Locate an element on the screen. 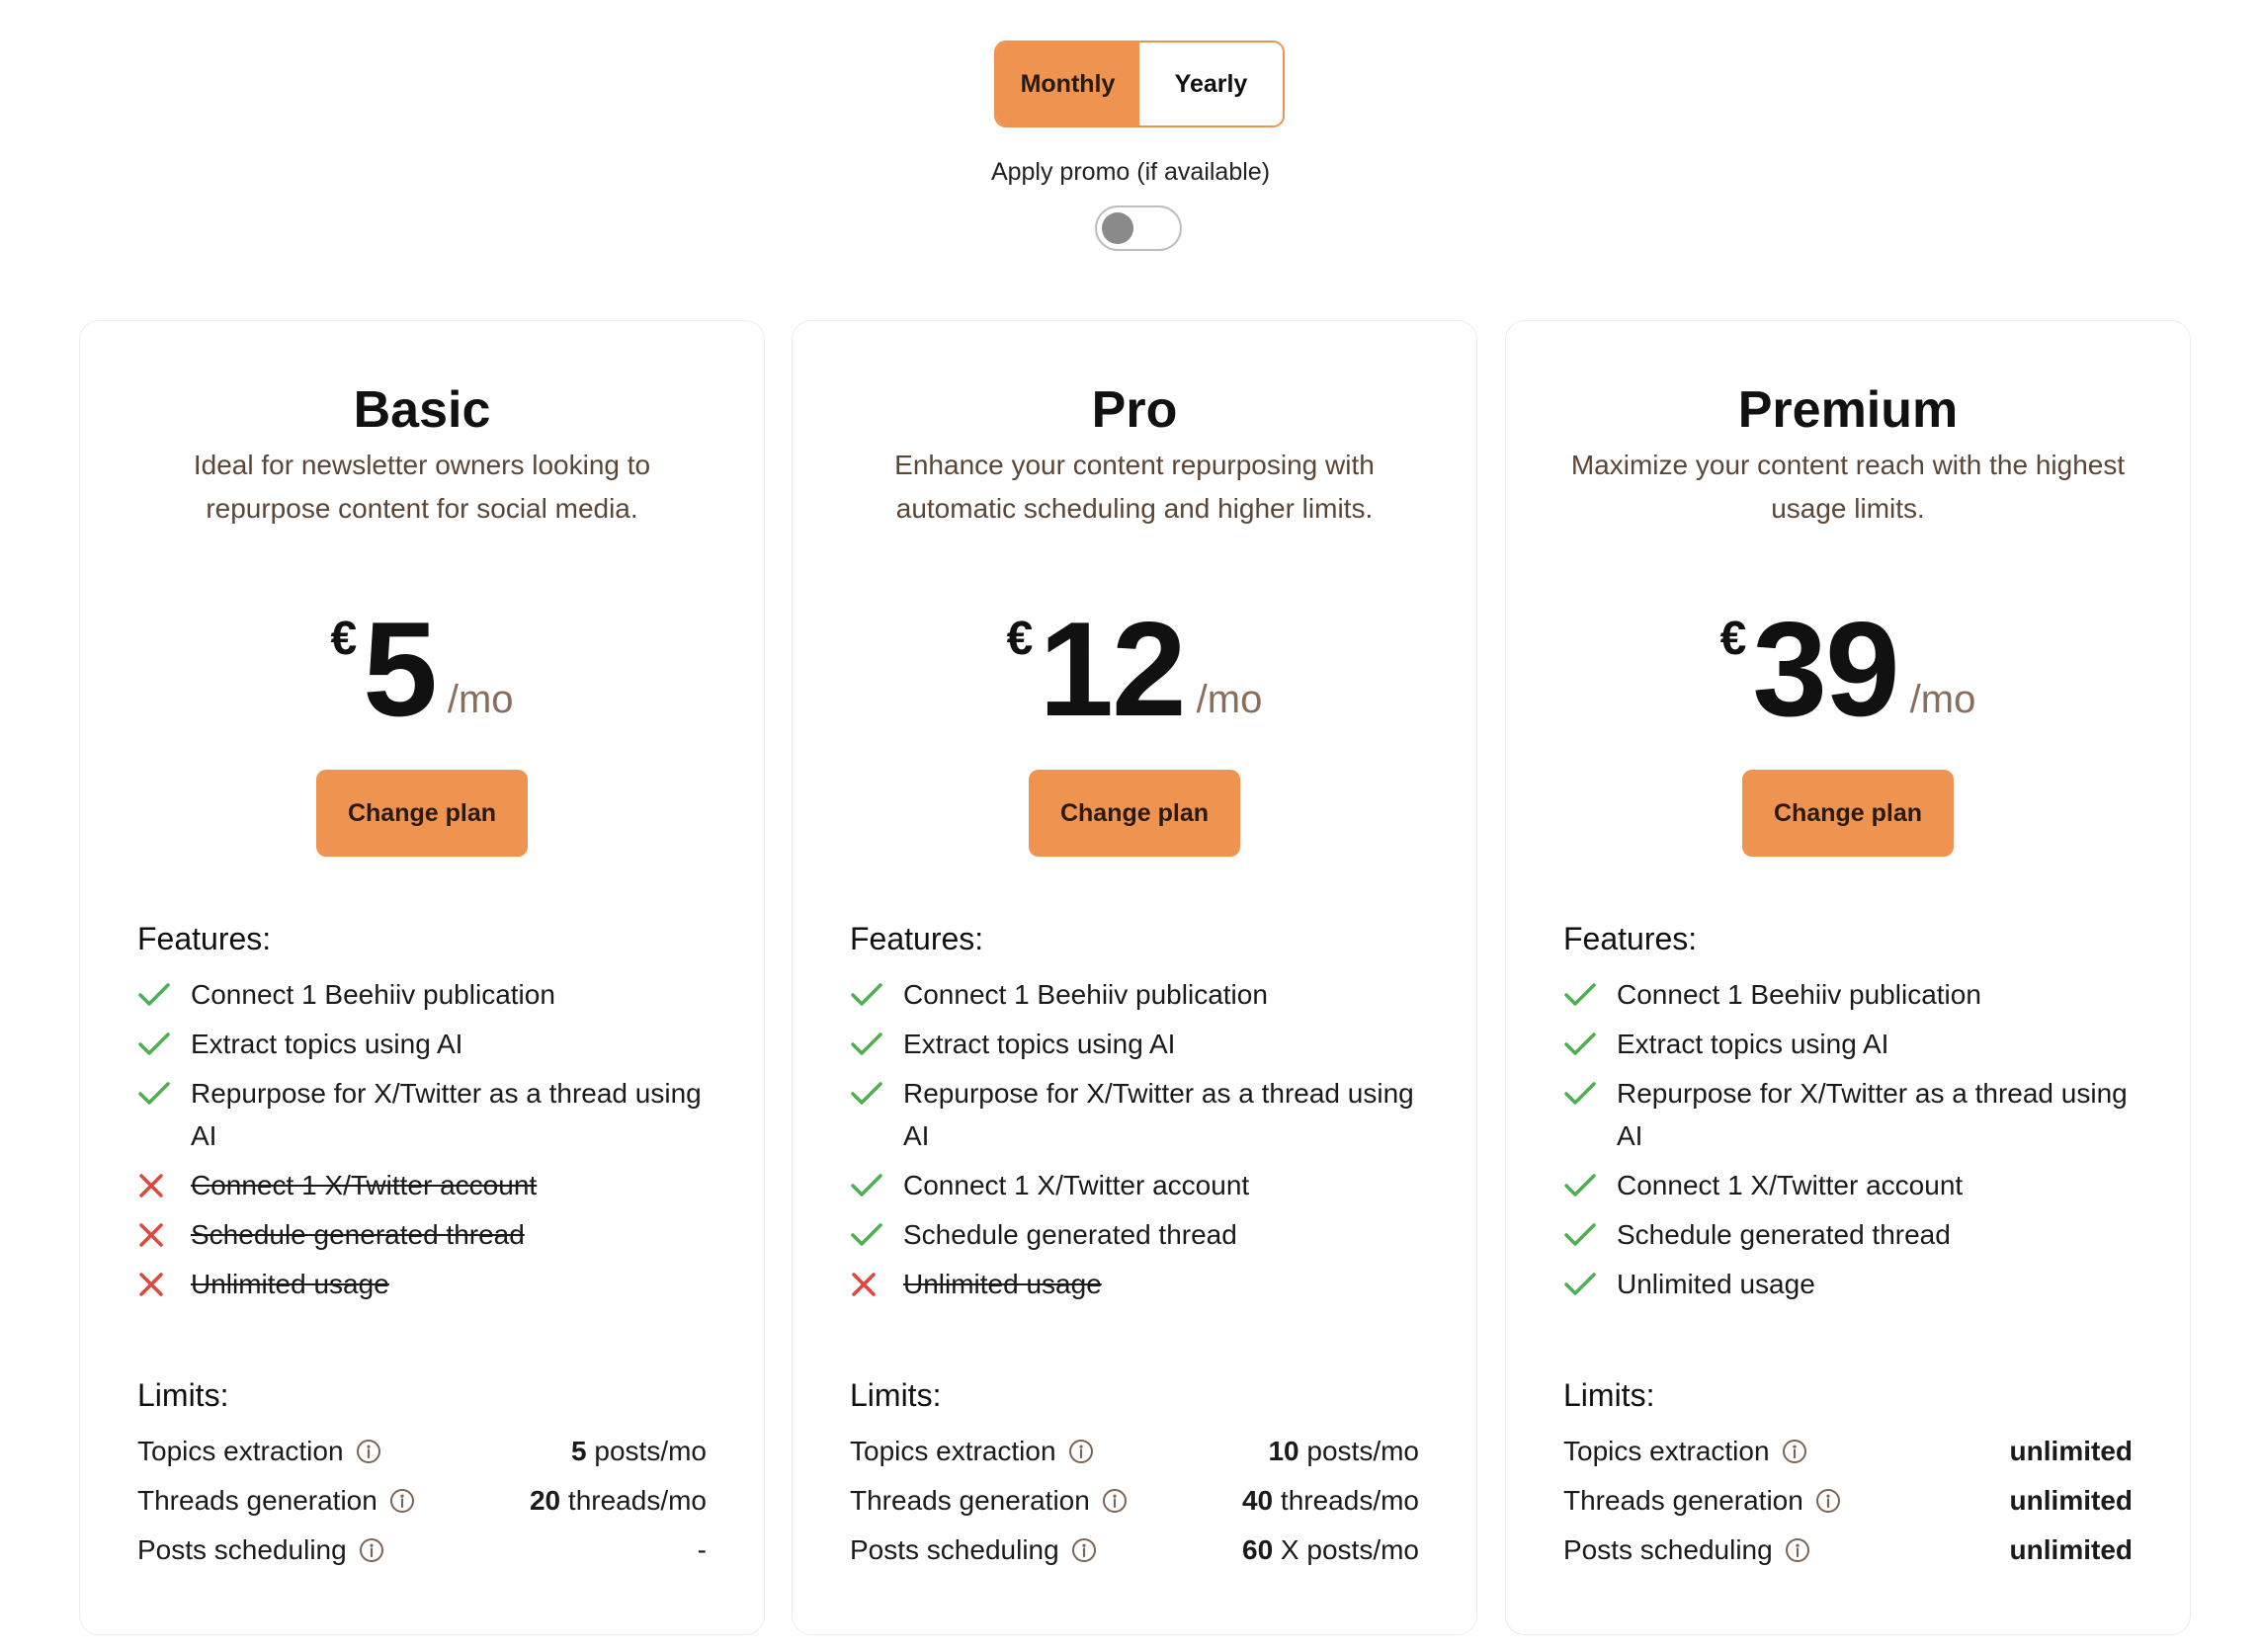 The height and width of the screenshot is (1652, 2261). yearly-option: Yearly is located at coordinates (1211, 83).